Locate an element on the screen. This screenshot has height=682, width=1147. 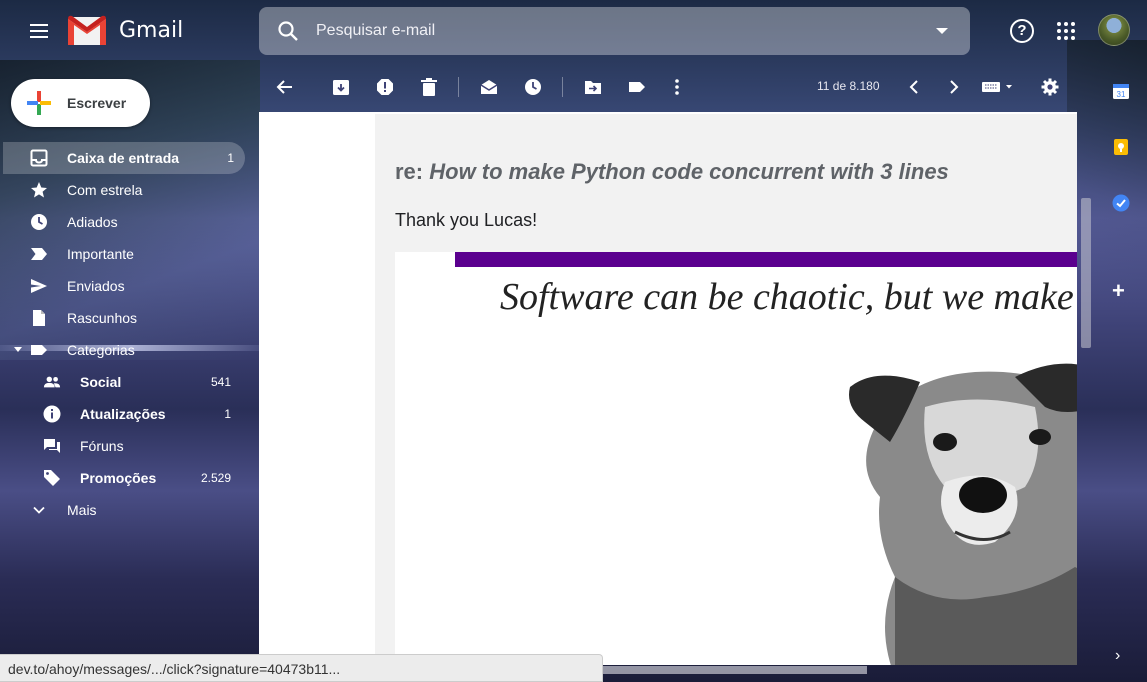
sidebar-item-label: Caixa de entrada is located at coordinates (123, 158).